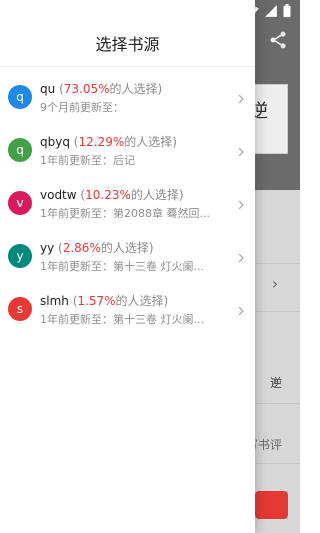 The image size is (320, 533). I want to click on source-row: q qbyq (12.29%的人选择) 1年前更新至：后记, so click(127, 149).